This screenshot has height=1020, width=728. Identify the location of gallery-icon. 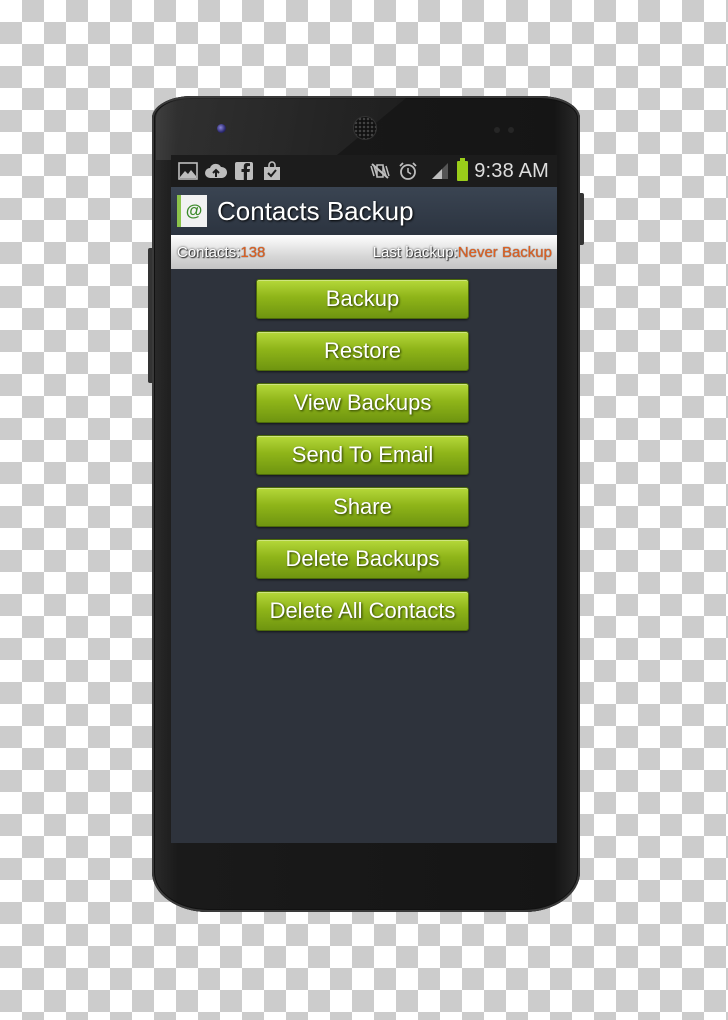
(188, 171).